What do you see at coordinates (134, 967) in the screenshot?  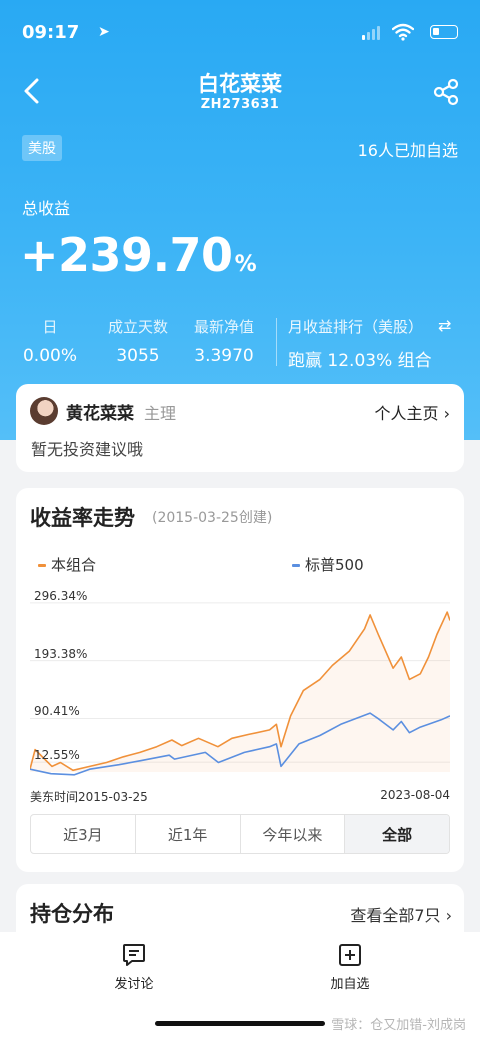 I see `discuss-button: 发讨论` at bounding box center [134, 967].